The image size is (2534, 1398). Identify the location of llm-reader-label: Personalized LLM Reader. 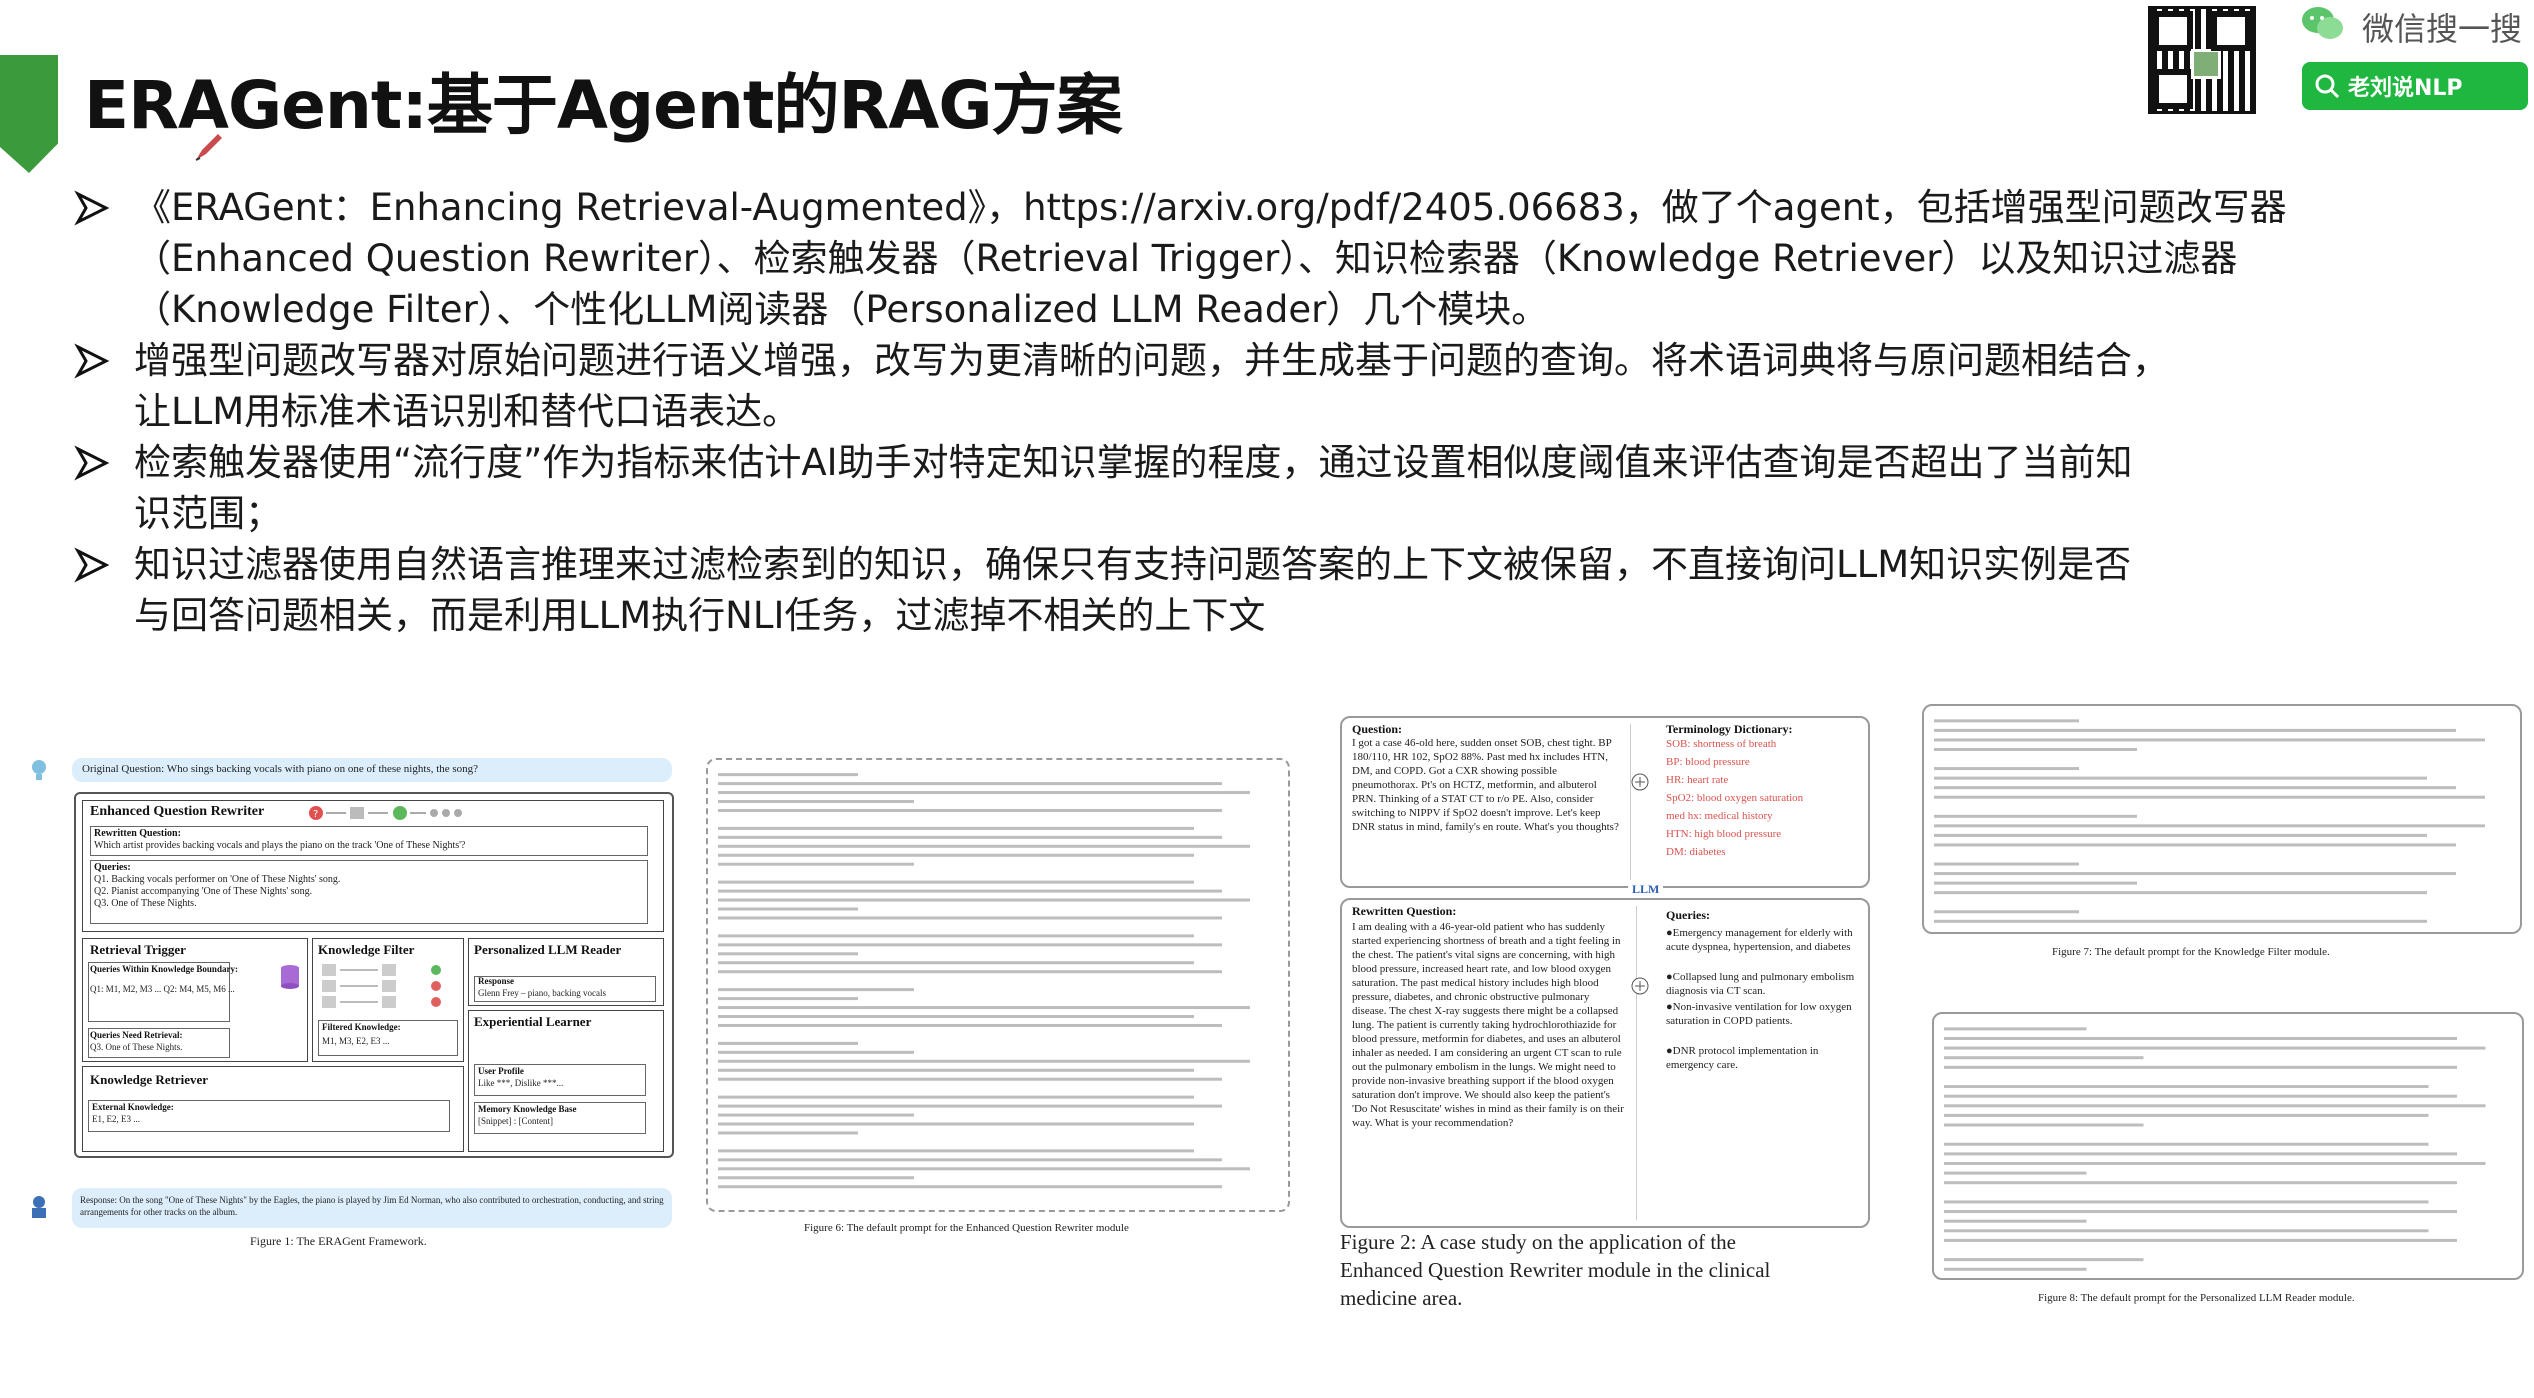
(548, 949).